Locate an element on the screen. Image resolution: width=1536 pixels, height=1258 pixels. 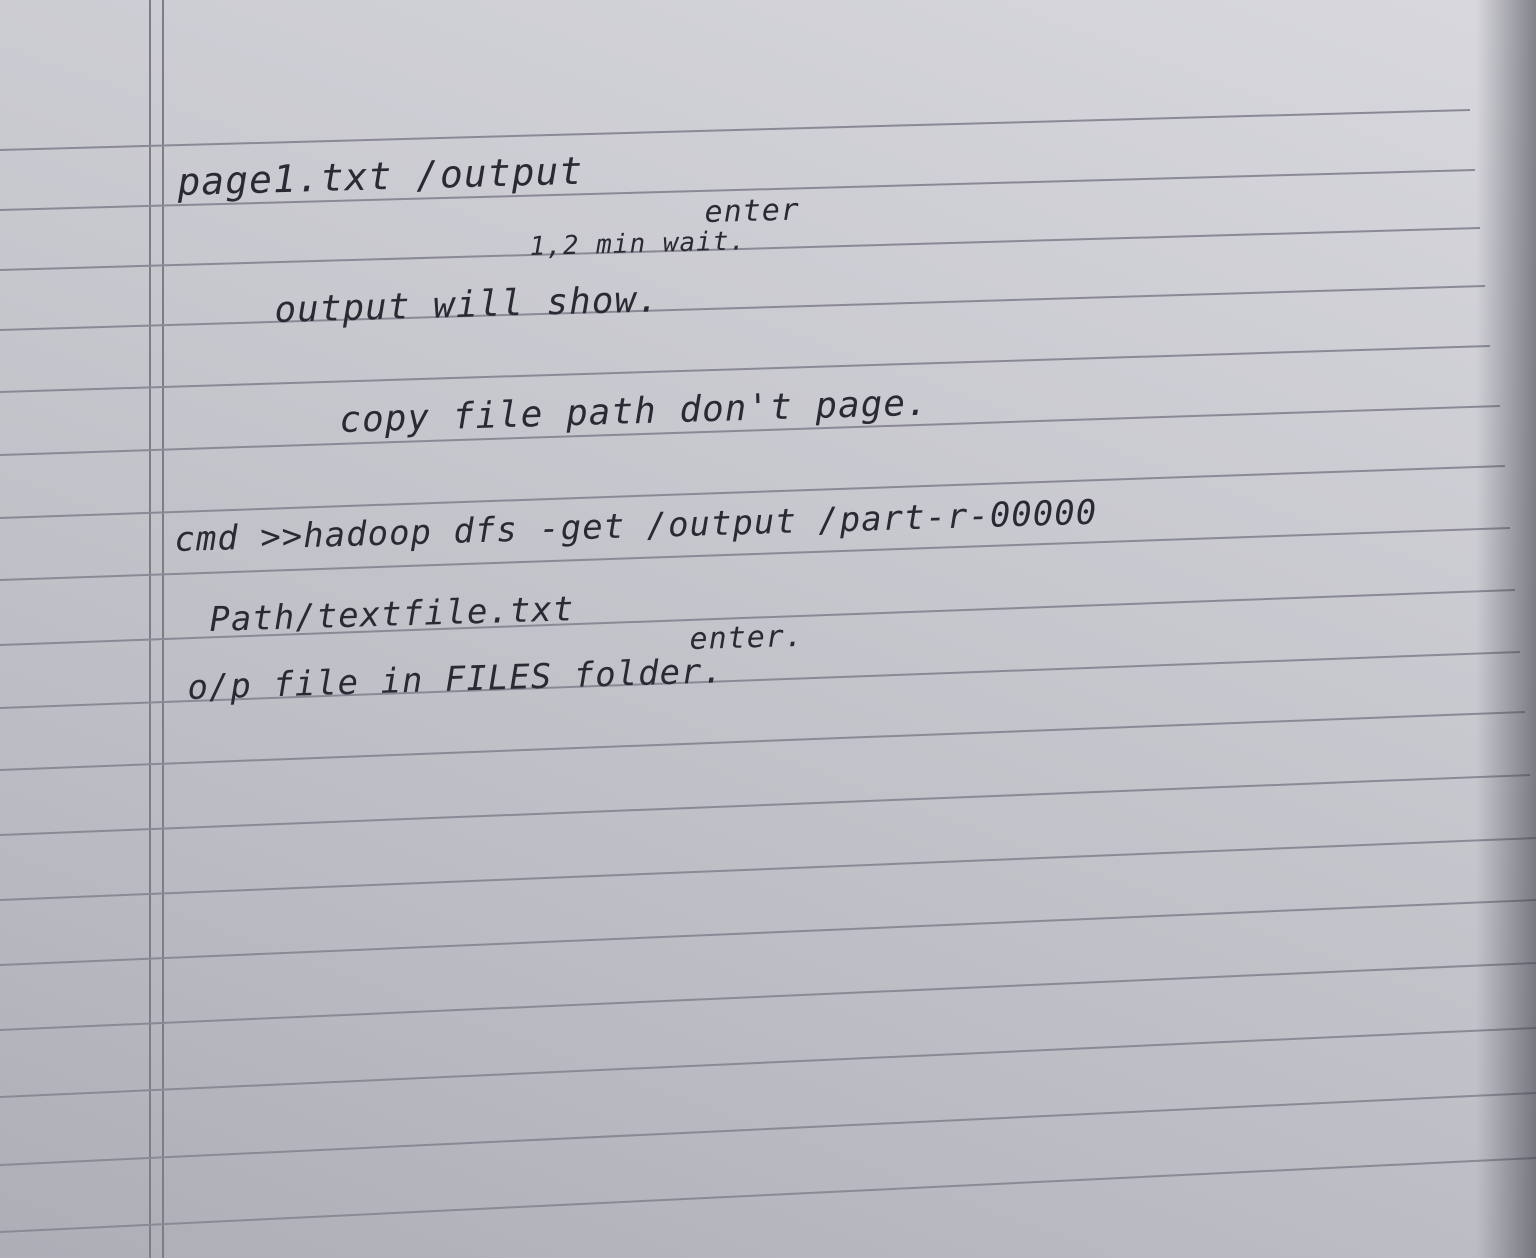
note-line-2: 1,2 min wait. is located at coordinates (638, 244).